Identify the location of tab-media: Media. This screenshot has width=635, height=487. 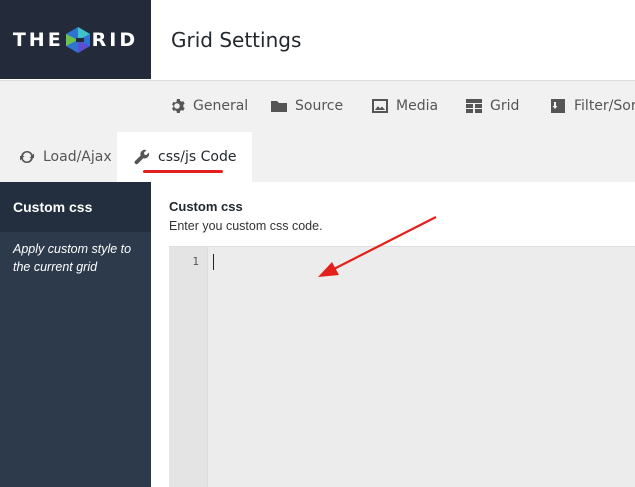
(404, 106).